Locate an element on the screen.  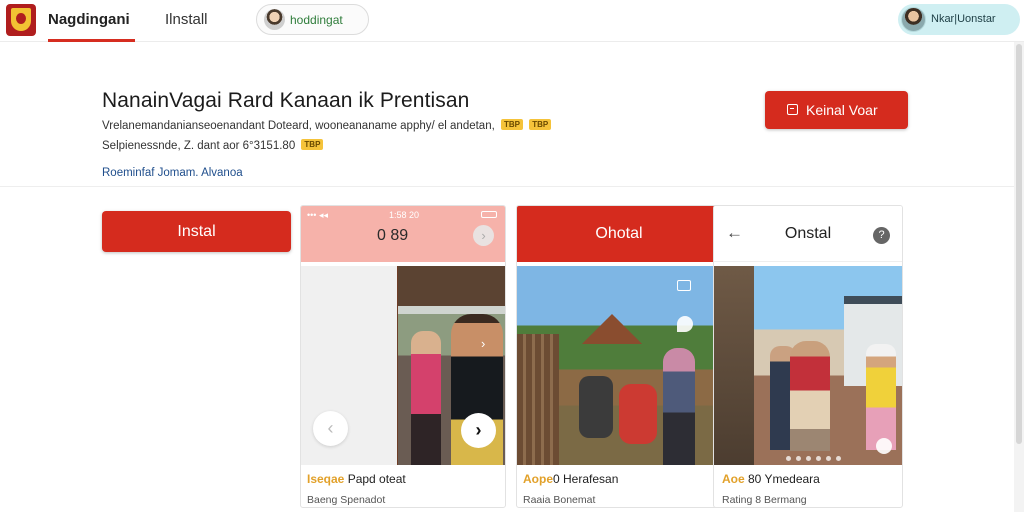
brand-title: Nagdingani is located at coordinates (89, 19).